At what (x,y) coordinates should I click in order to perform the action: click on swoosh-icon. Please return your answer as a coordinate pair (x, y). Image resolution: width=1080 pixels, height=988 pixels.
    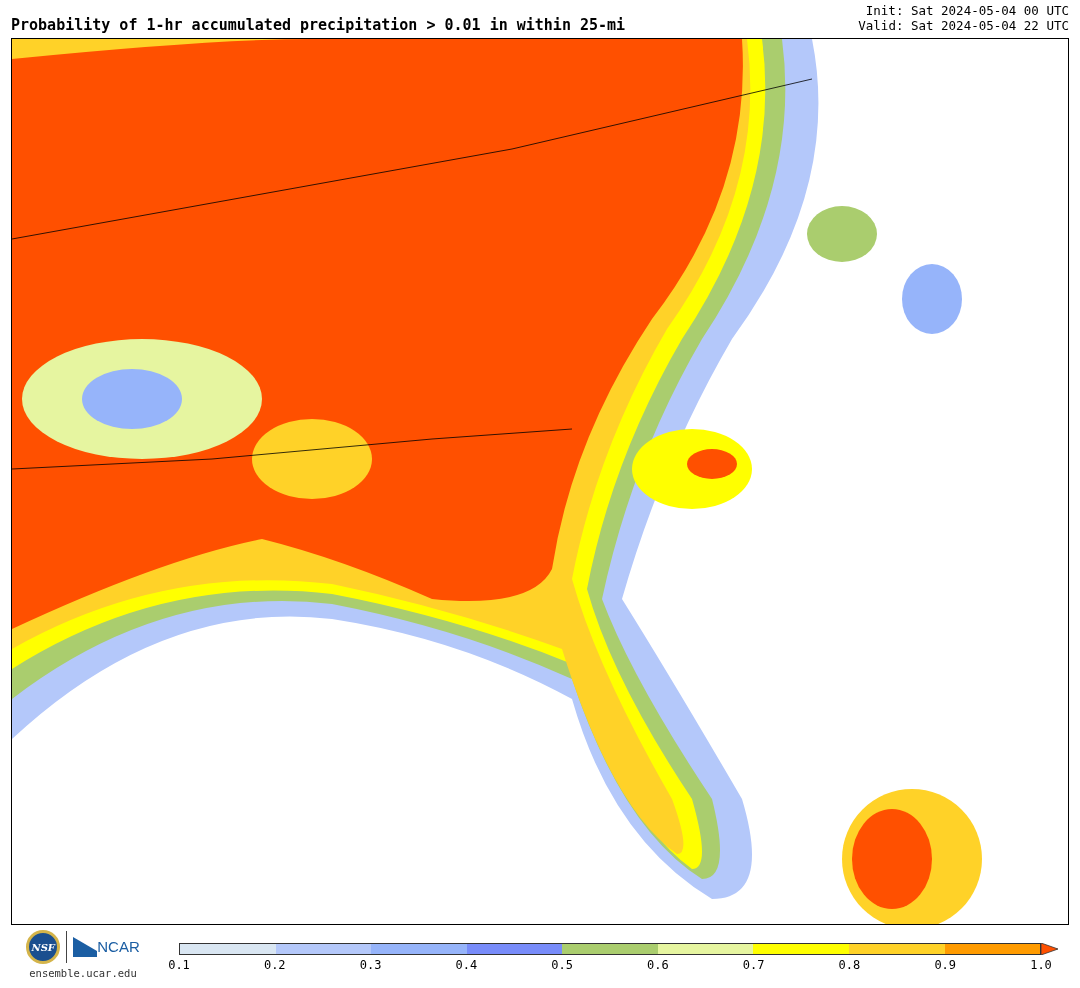
    Looking at the image, I should click on (85, 947).